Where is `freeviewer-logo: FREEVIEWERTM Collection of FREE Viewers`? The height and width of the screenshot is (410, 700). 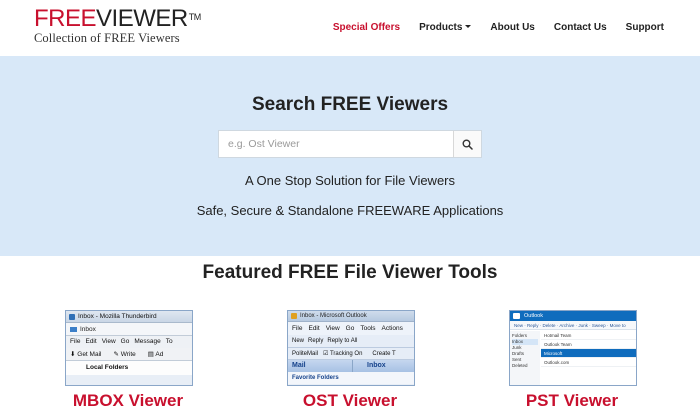
freeviewer-logo: FREEVIEWERTM Collection of FREE Viewers is located at coordinates (117, 26).